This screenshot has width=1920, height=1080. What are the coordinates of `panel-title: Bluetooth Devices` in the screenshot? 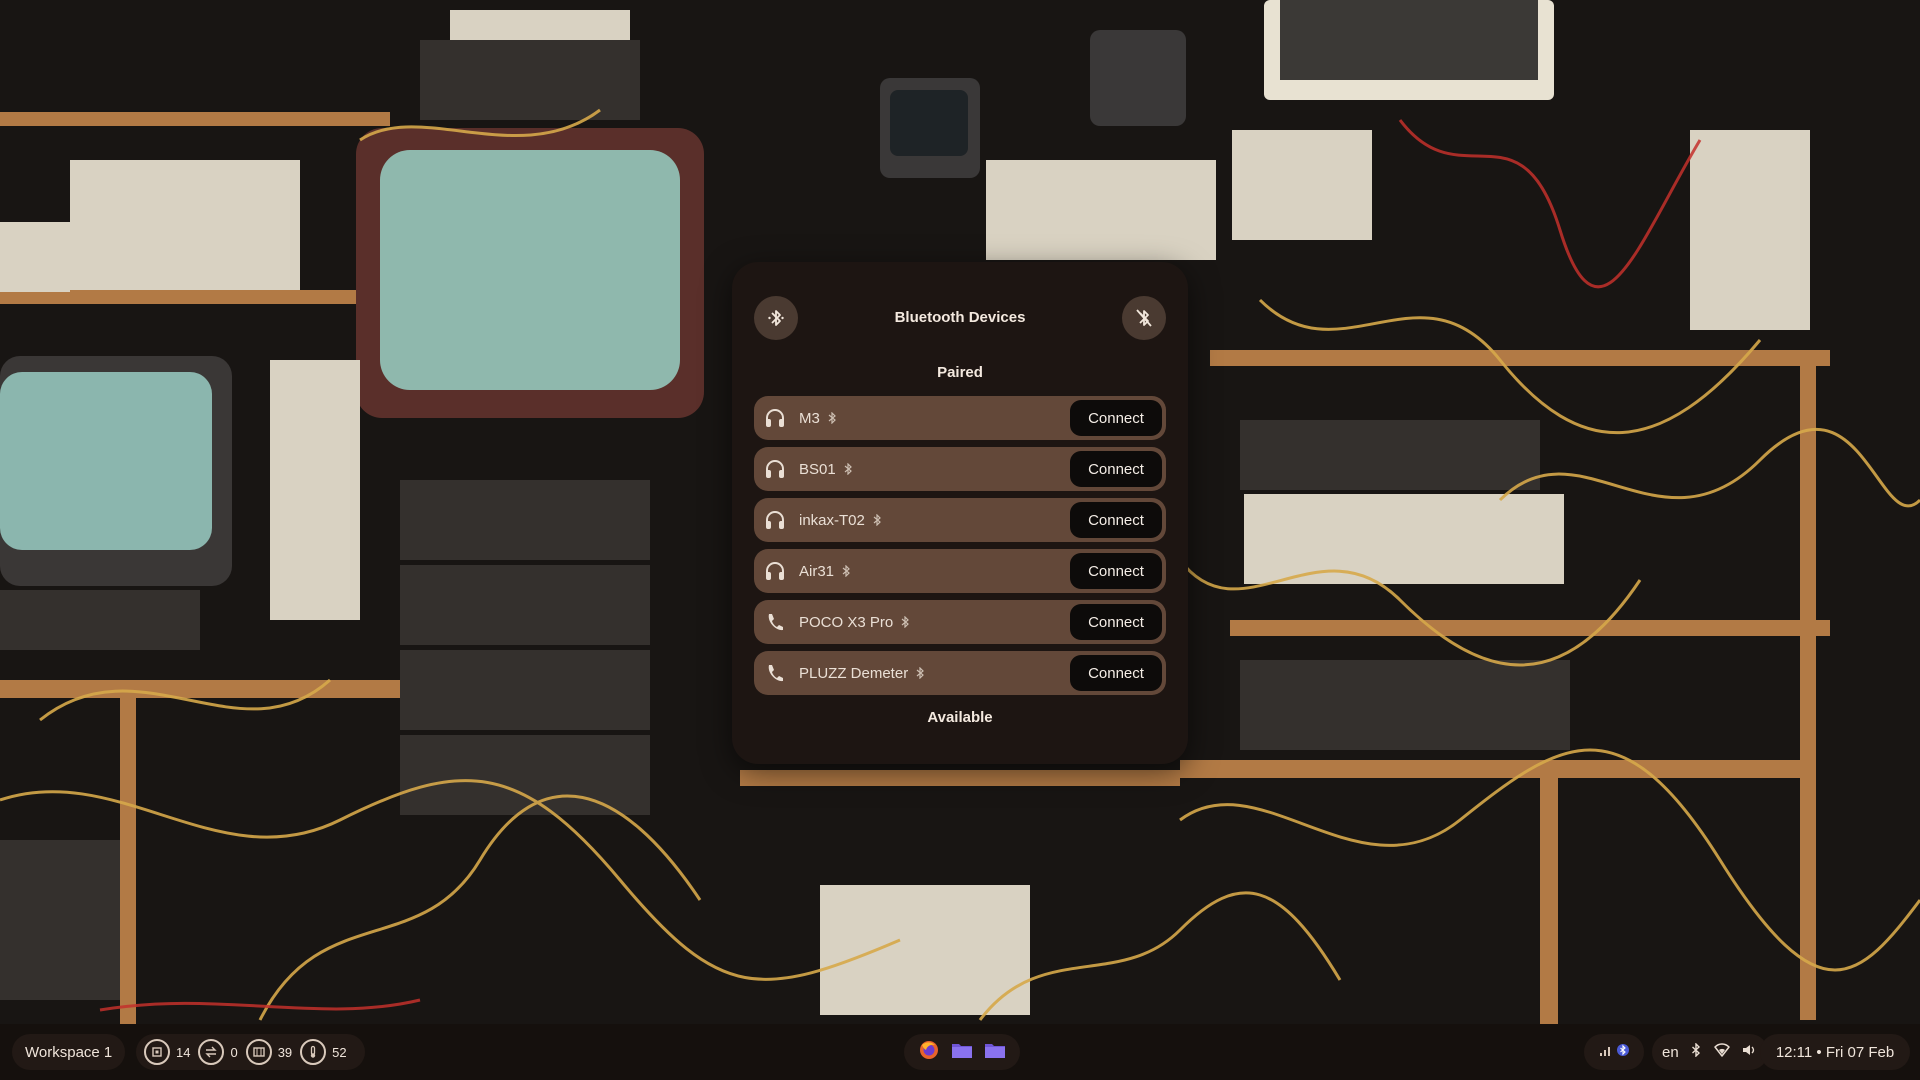 It's located at (960, 317).